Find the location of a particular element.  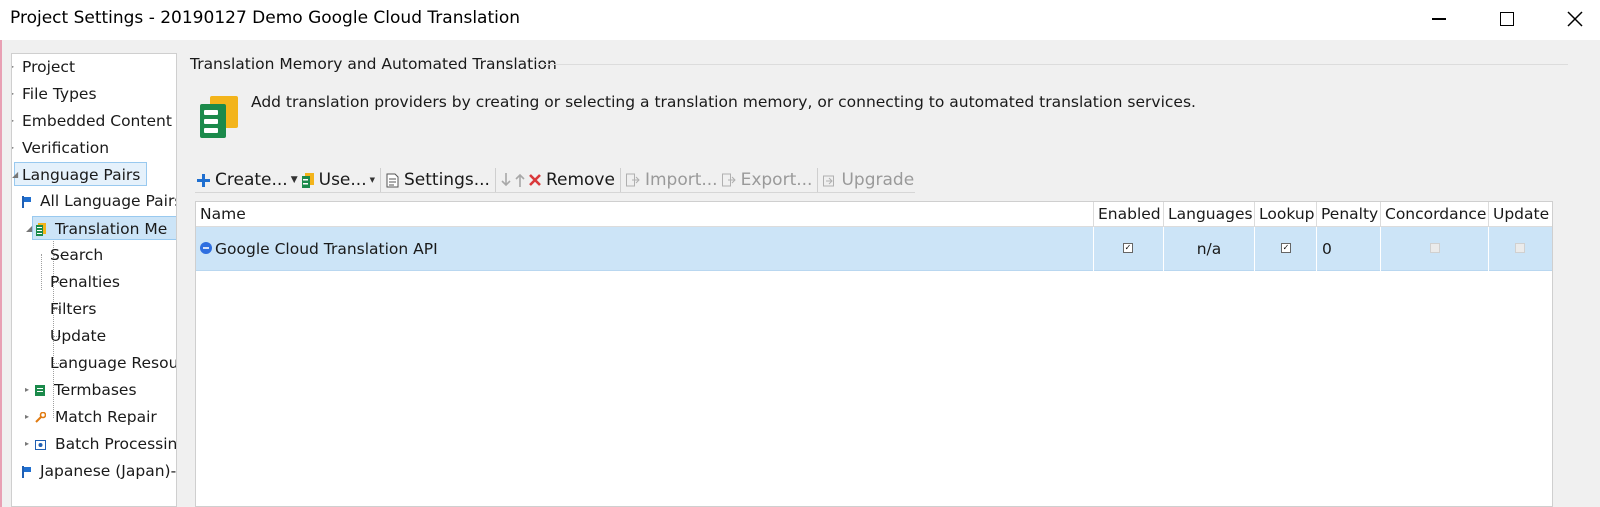

concordance-cell is located at coordinates (1435, 249).